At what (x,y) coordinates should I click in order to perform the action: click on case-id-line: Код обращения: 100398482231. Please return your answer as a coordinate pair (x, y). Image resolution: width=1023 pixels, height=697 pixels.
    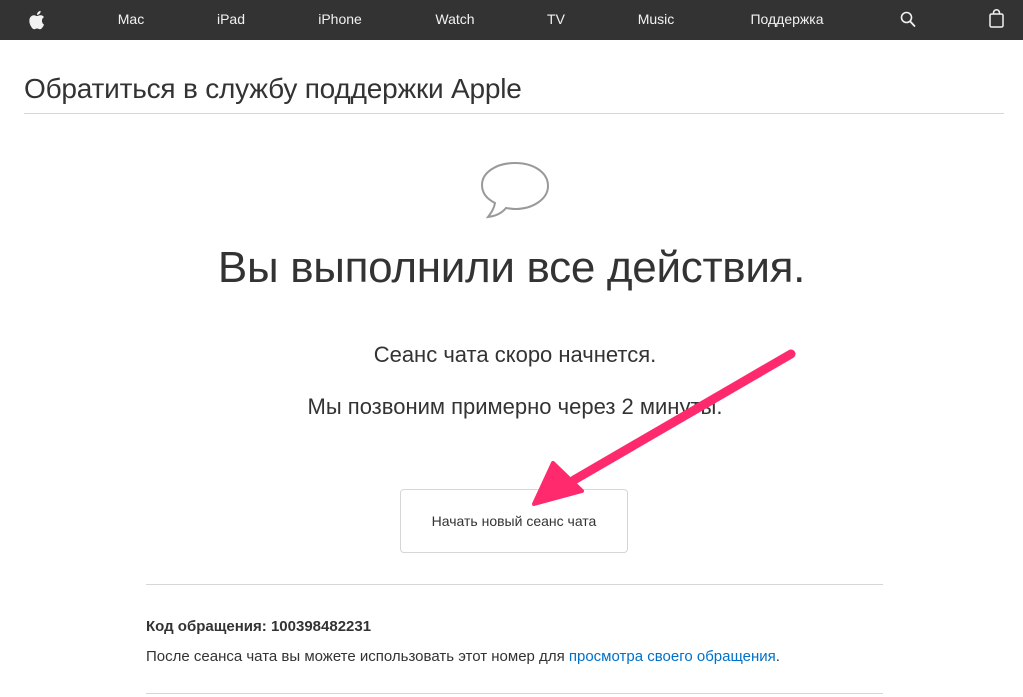
    Looking at the image, I should click on (258, 626).